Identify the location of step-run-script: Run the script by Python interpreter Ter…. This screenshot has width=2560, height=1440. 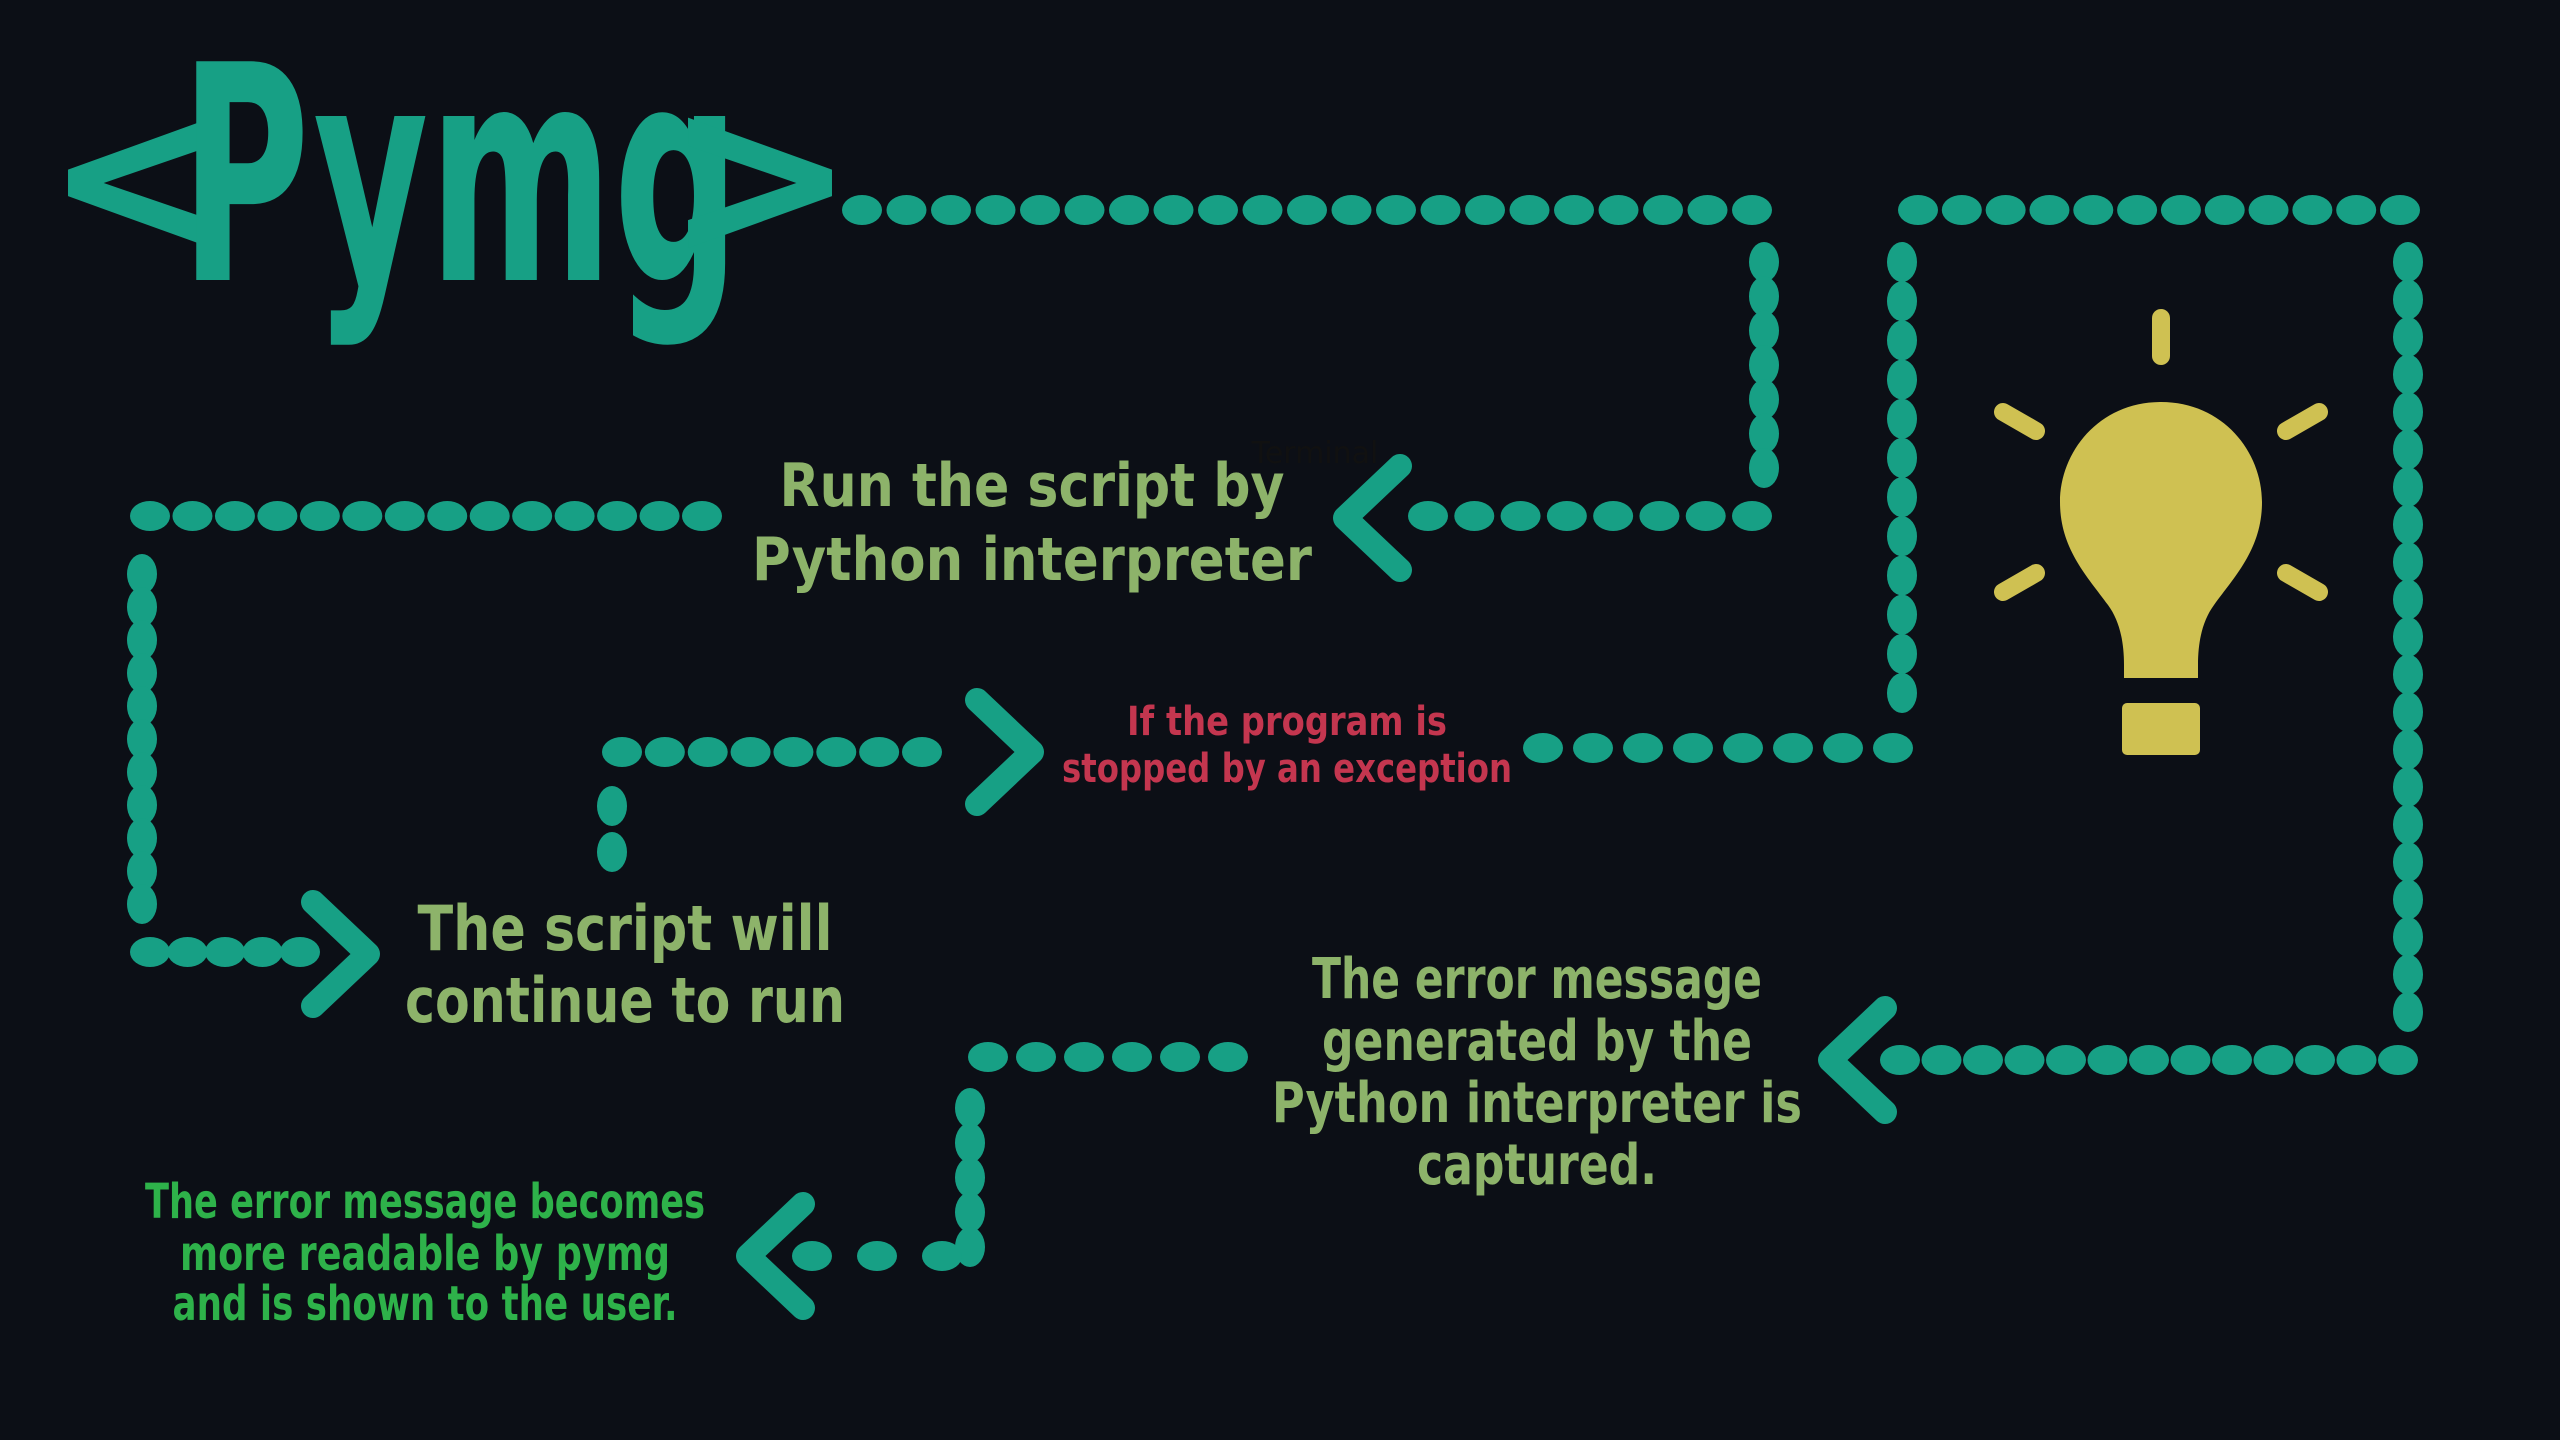
(1065, 515).